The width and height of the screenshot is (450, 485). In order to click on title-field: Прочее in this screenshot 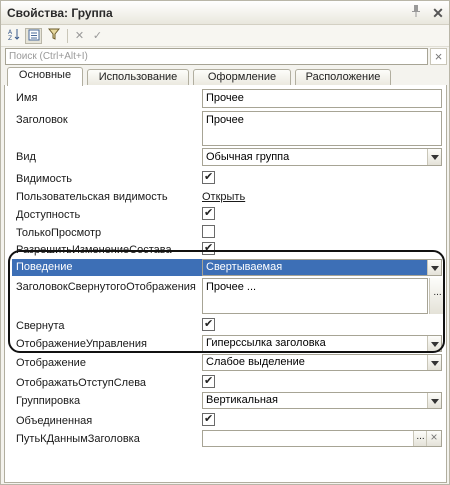, I will do `click(322, 128)`.